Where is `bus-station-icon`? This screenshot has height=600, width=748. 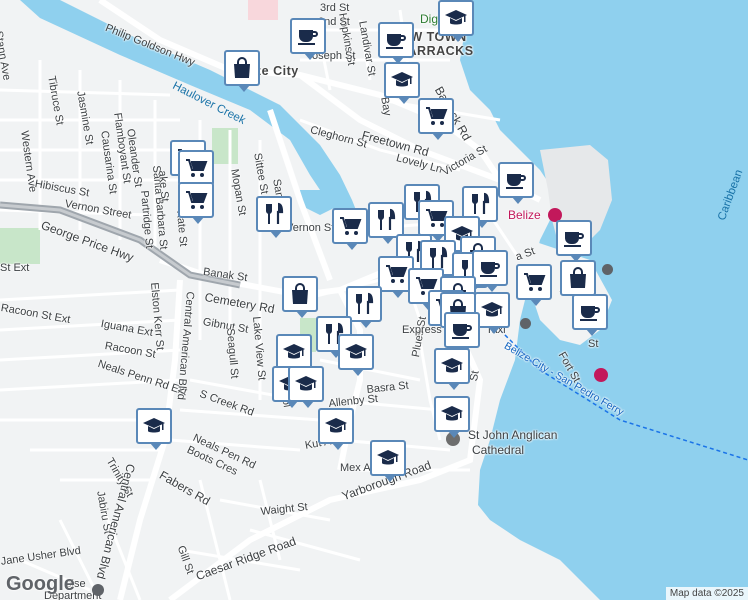
bus-station-icon is located at coordinates (525, 323).